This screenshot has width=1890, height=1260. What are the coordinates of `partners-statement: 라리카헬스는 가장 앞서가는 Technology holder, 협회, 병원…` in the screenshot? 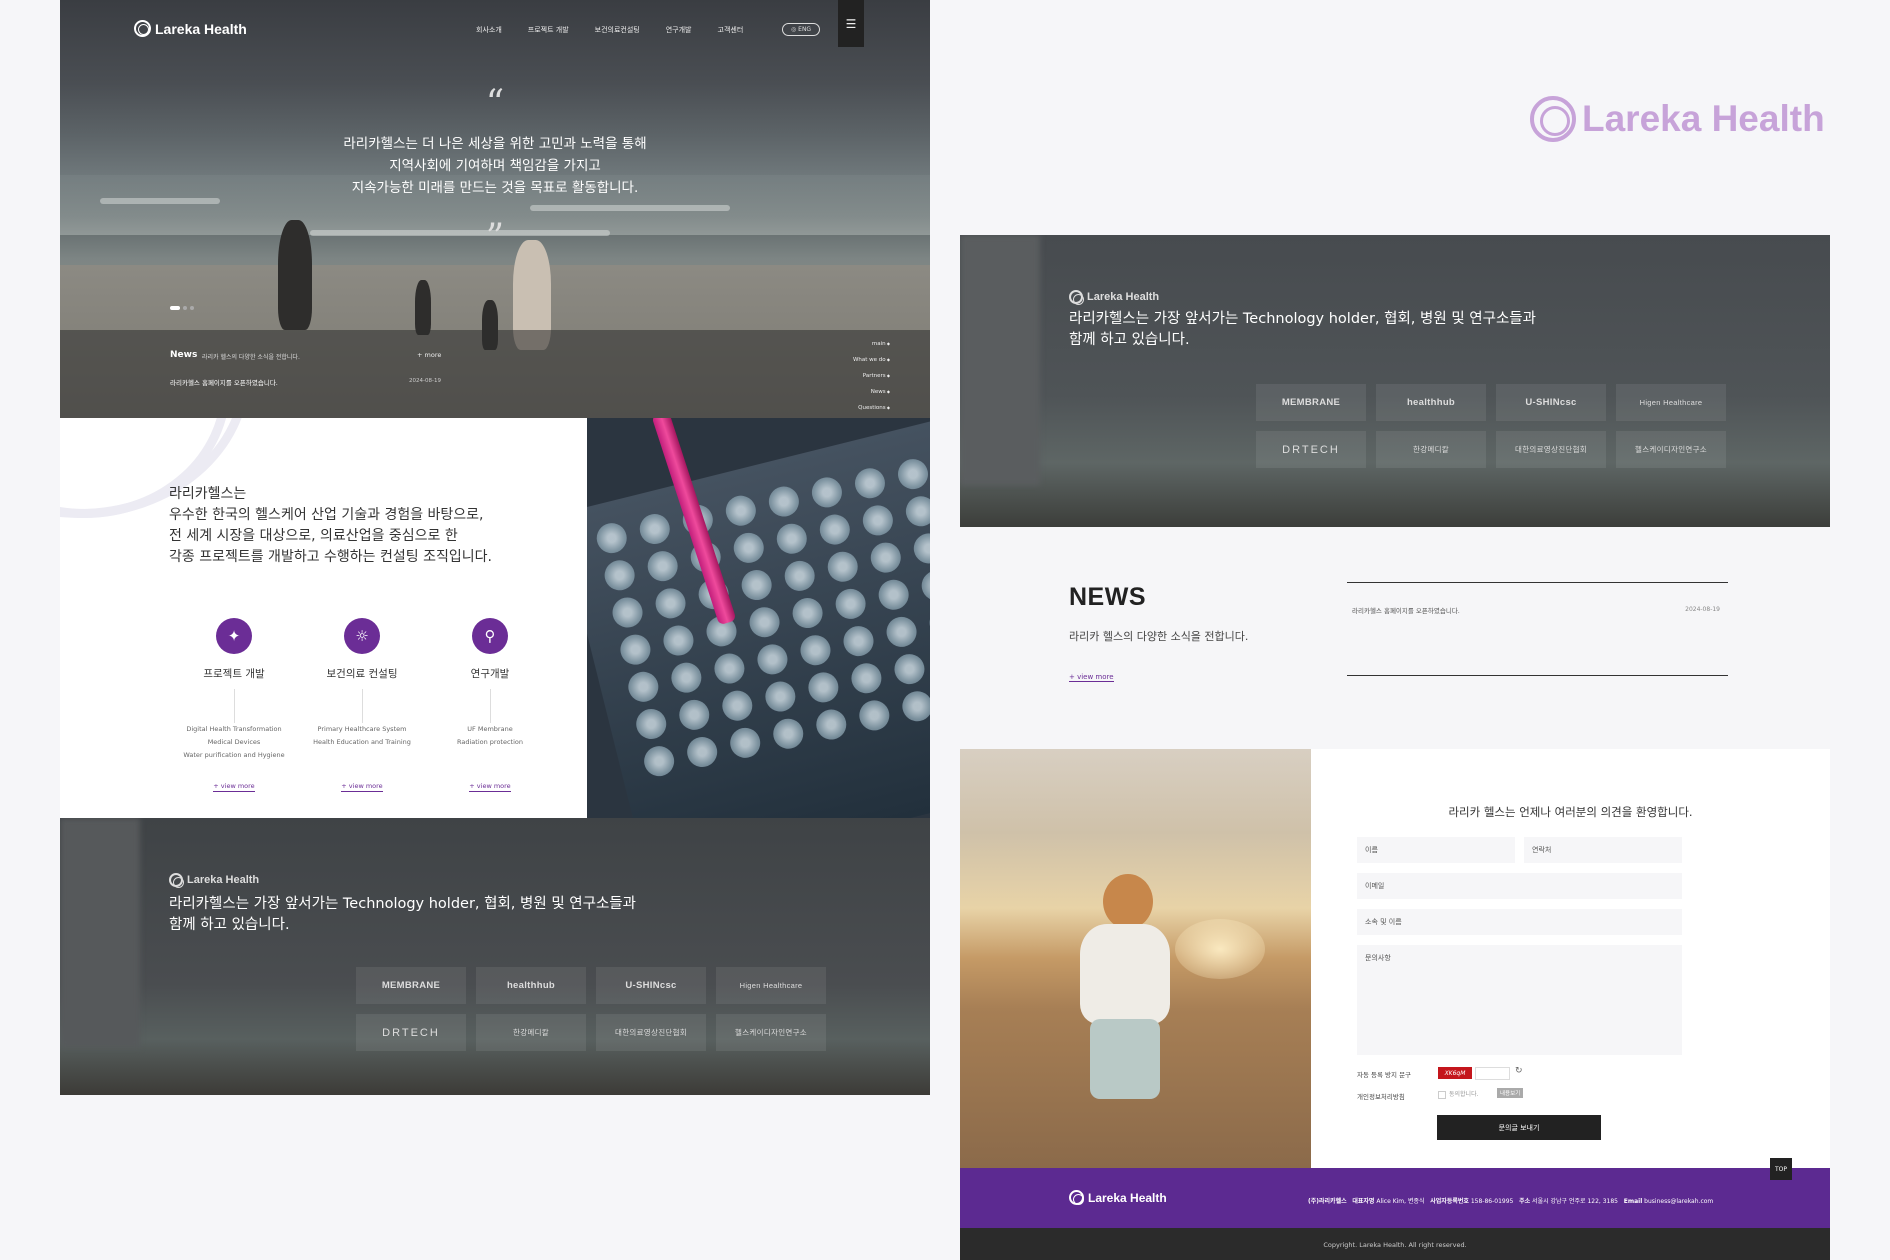 It's located at (1302, 329).